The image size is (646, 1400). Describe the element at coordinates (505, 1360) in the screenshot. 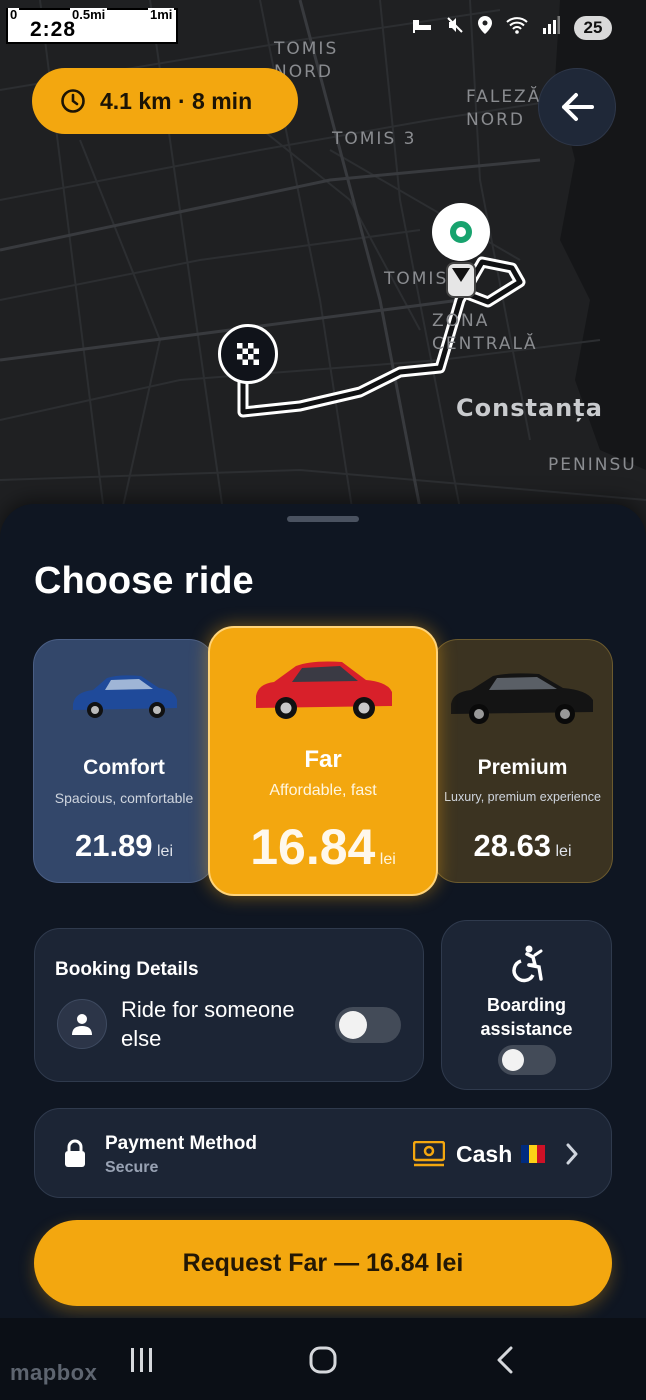

I see `back-nav-icon` at that location.